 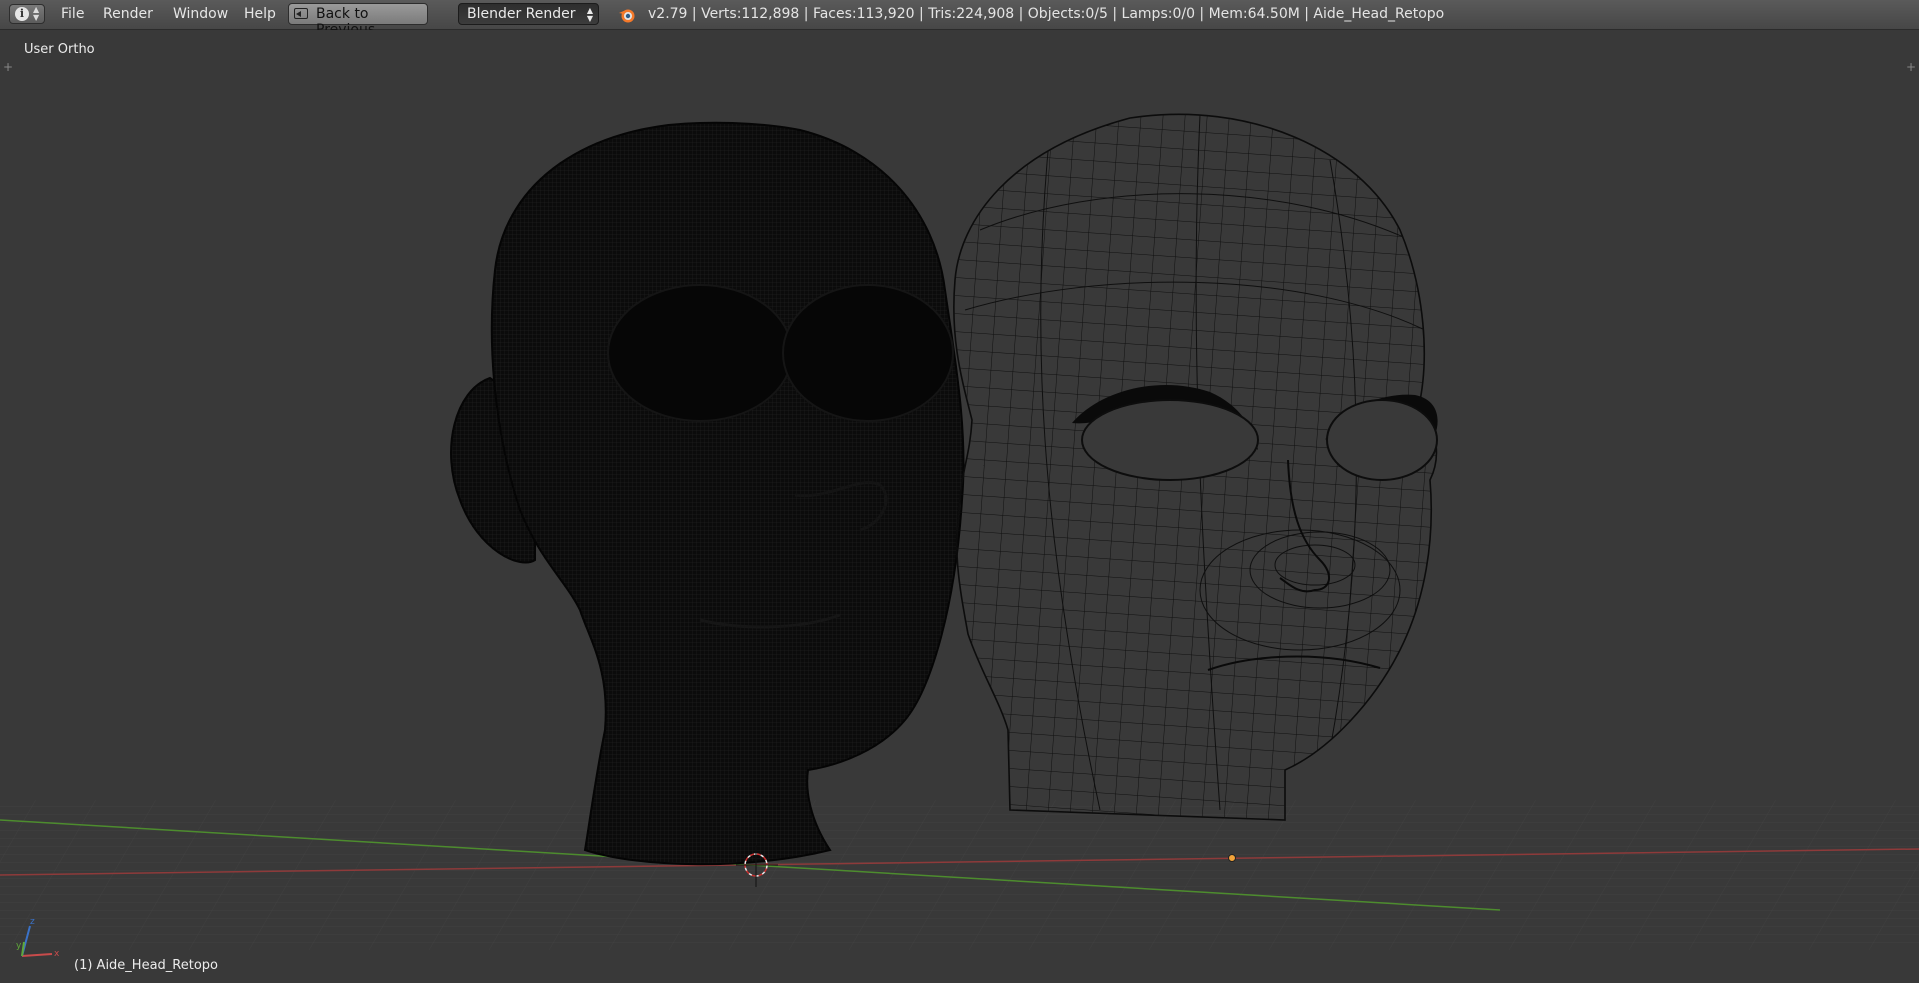 I want to click on gizmo-z-label: z, so click(x=32, y=922).